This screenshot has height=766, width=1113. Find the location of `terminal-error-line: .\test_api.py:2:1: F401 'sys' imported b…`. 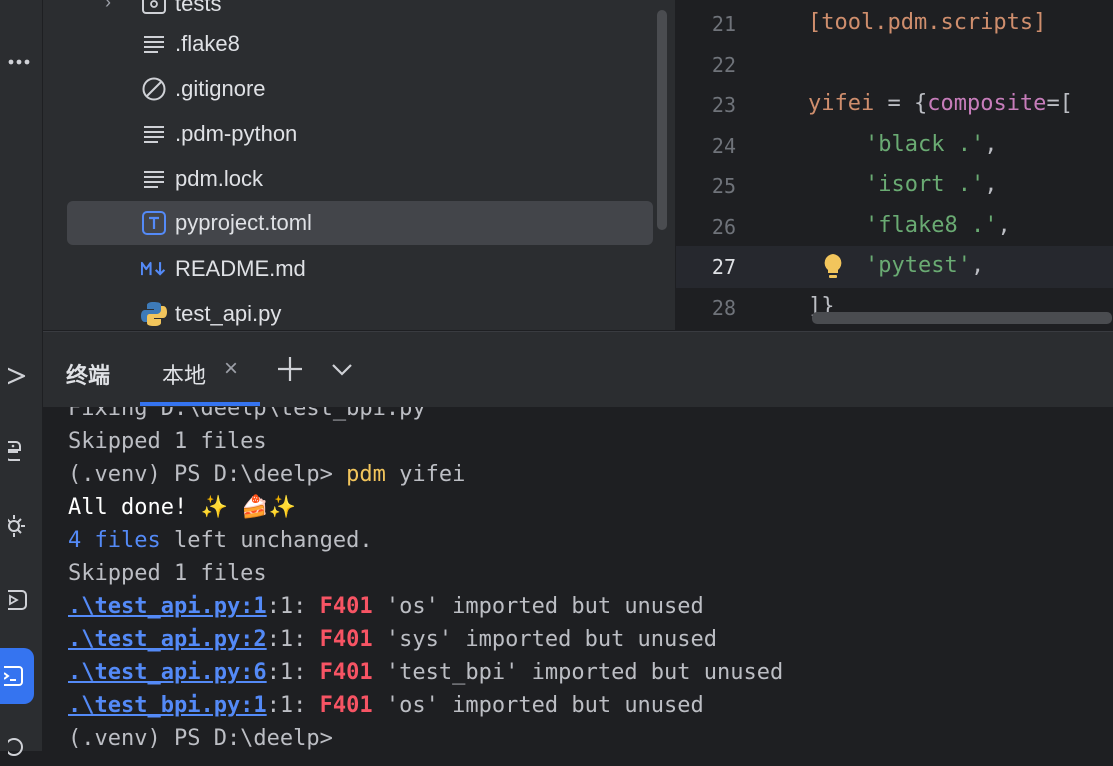

terminal-error-line: .\test_api.py:2:1: F401 'sys' imported b… is located at coordinates (392, 639).